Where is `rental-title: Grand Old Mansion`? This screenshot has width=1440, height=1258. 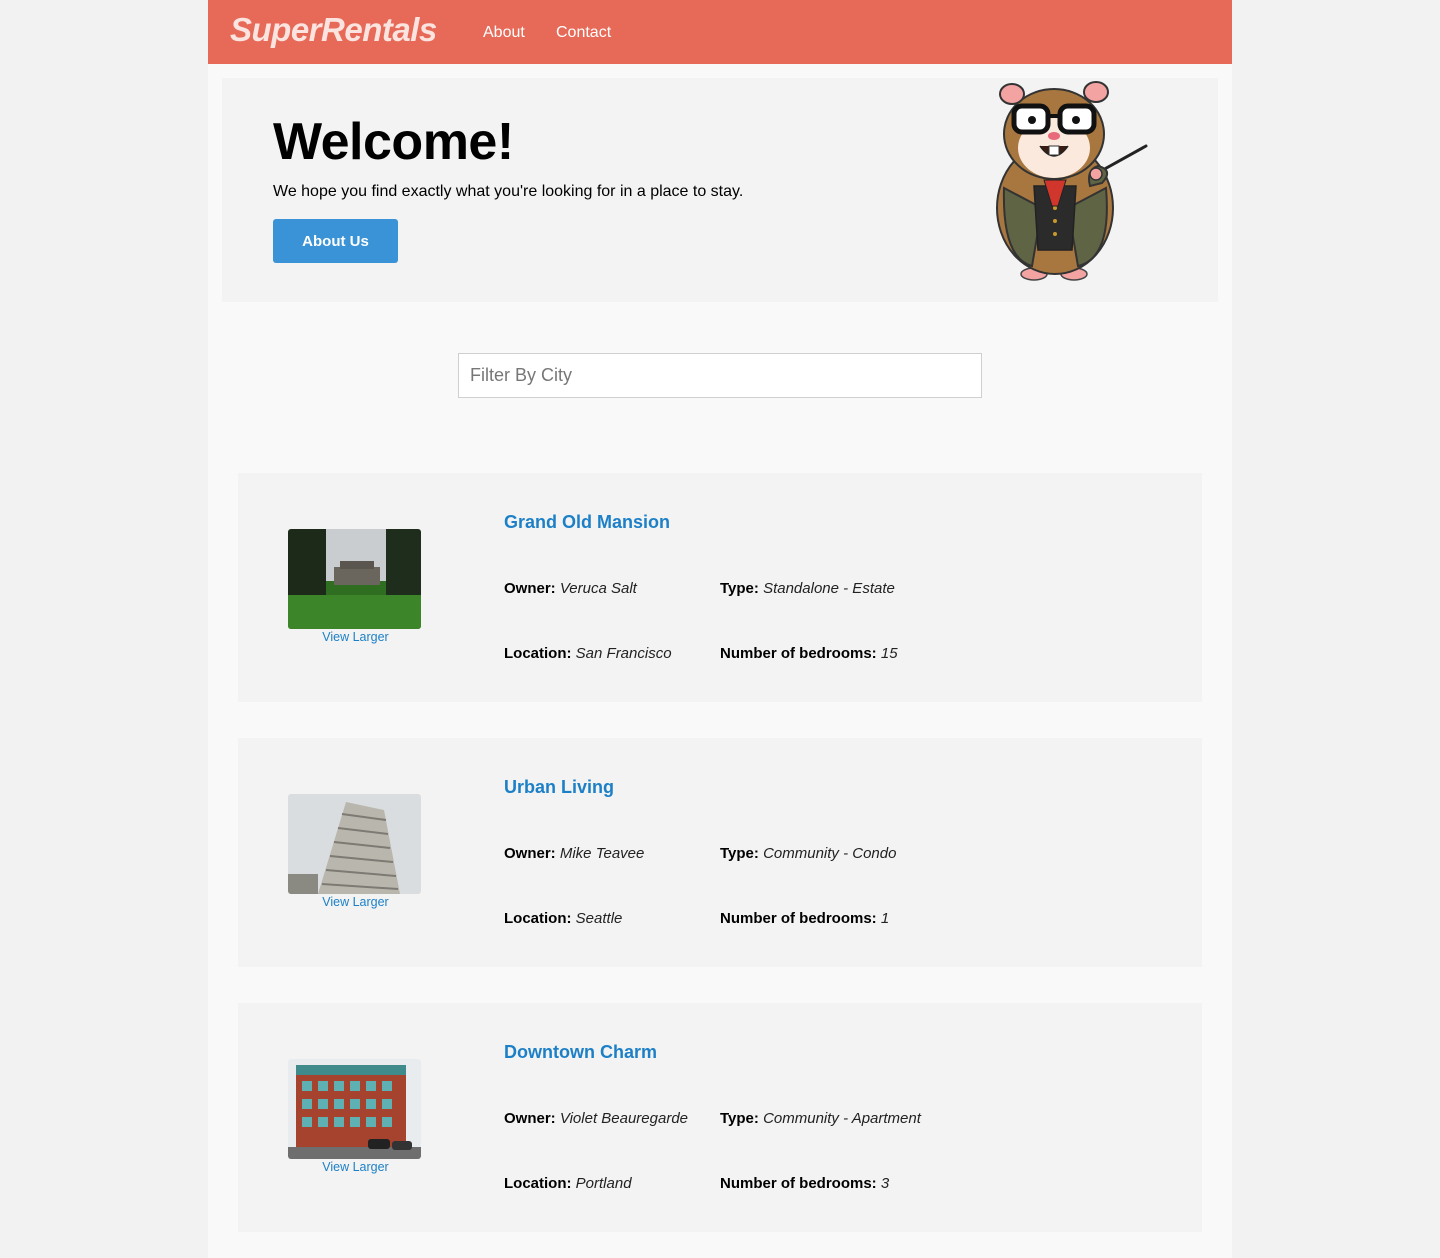
rental-title: Grand Old Mansion is located at coordinates (587, 522).